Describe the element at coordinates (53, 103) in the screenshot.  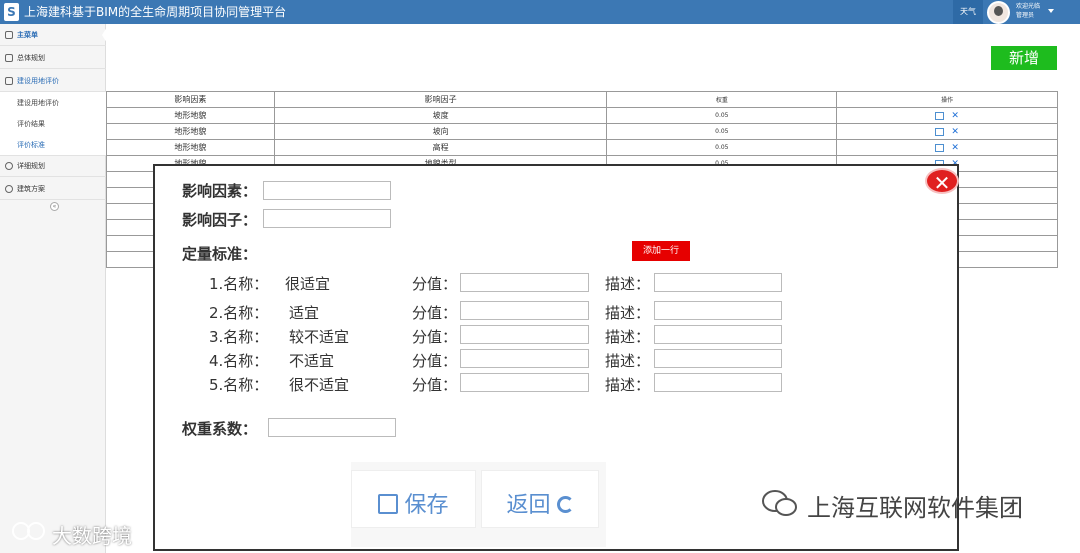
I see `sidebar-subitem-land-evaluation: 建设用地评价` at that location.